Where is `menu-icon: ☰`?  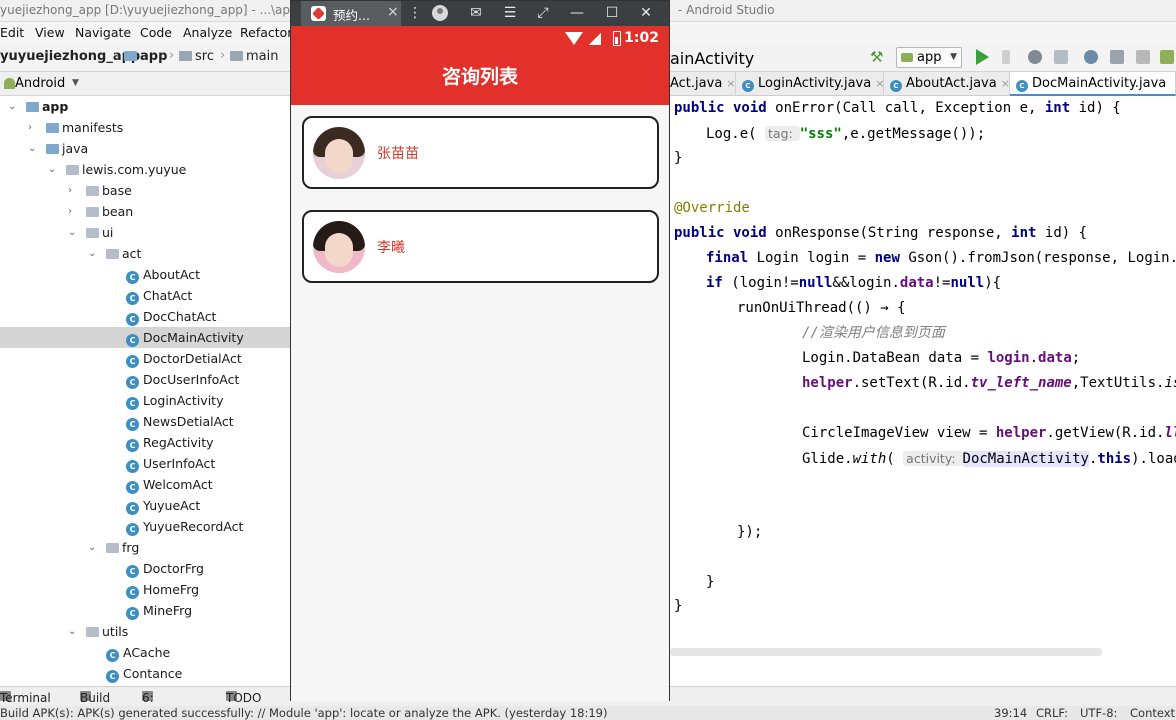 menu-icon: ☰ is located at coordinates (510, 13).